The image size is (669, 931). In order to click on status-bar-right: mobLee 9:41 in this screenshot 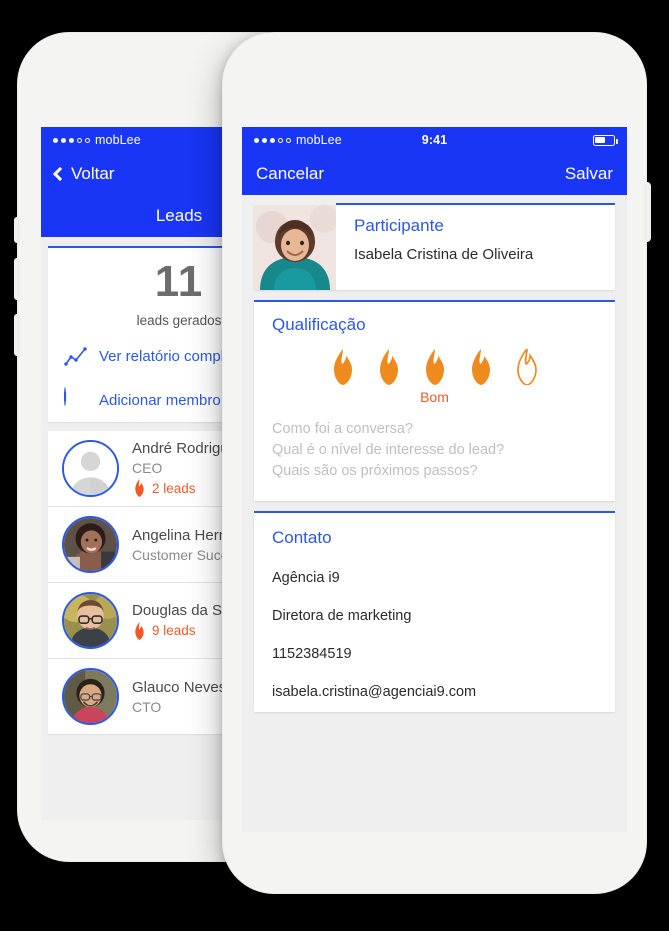, I will do `click(434, 140)`.